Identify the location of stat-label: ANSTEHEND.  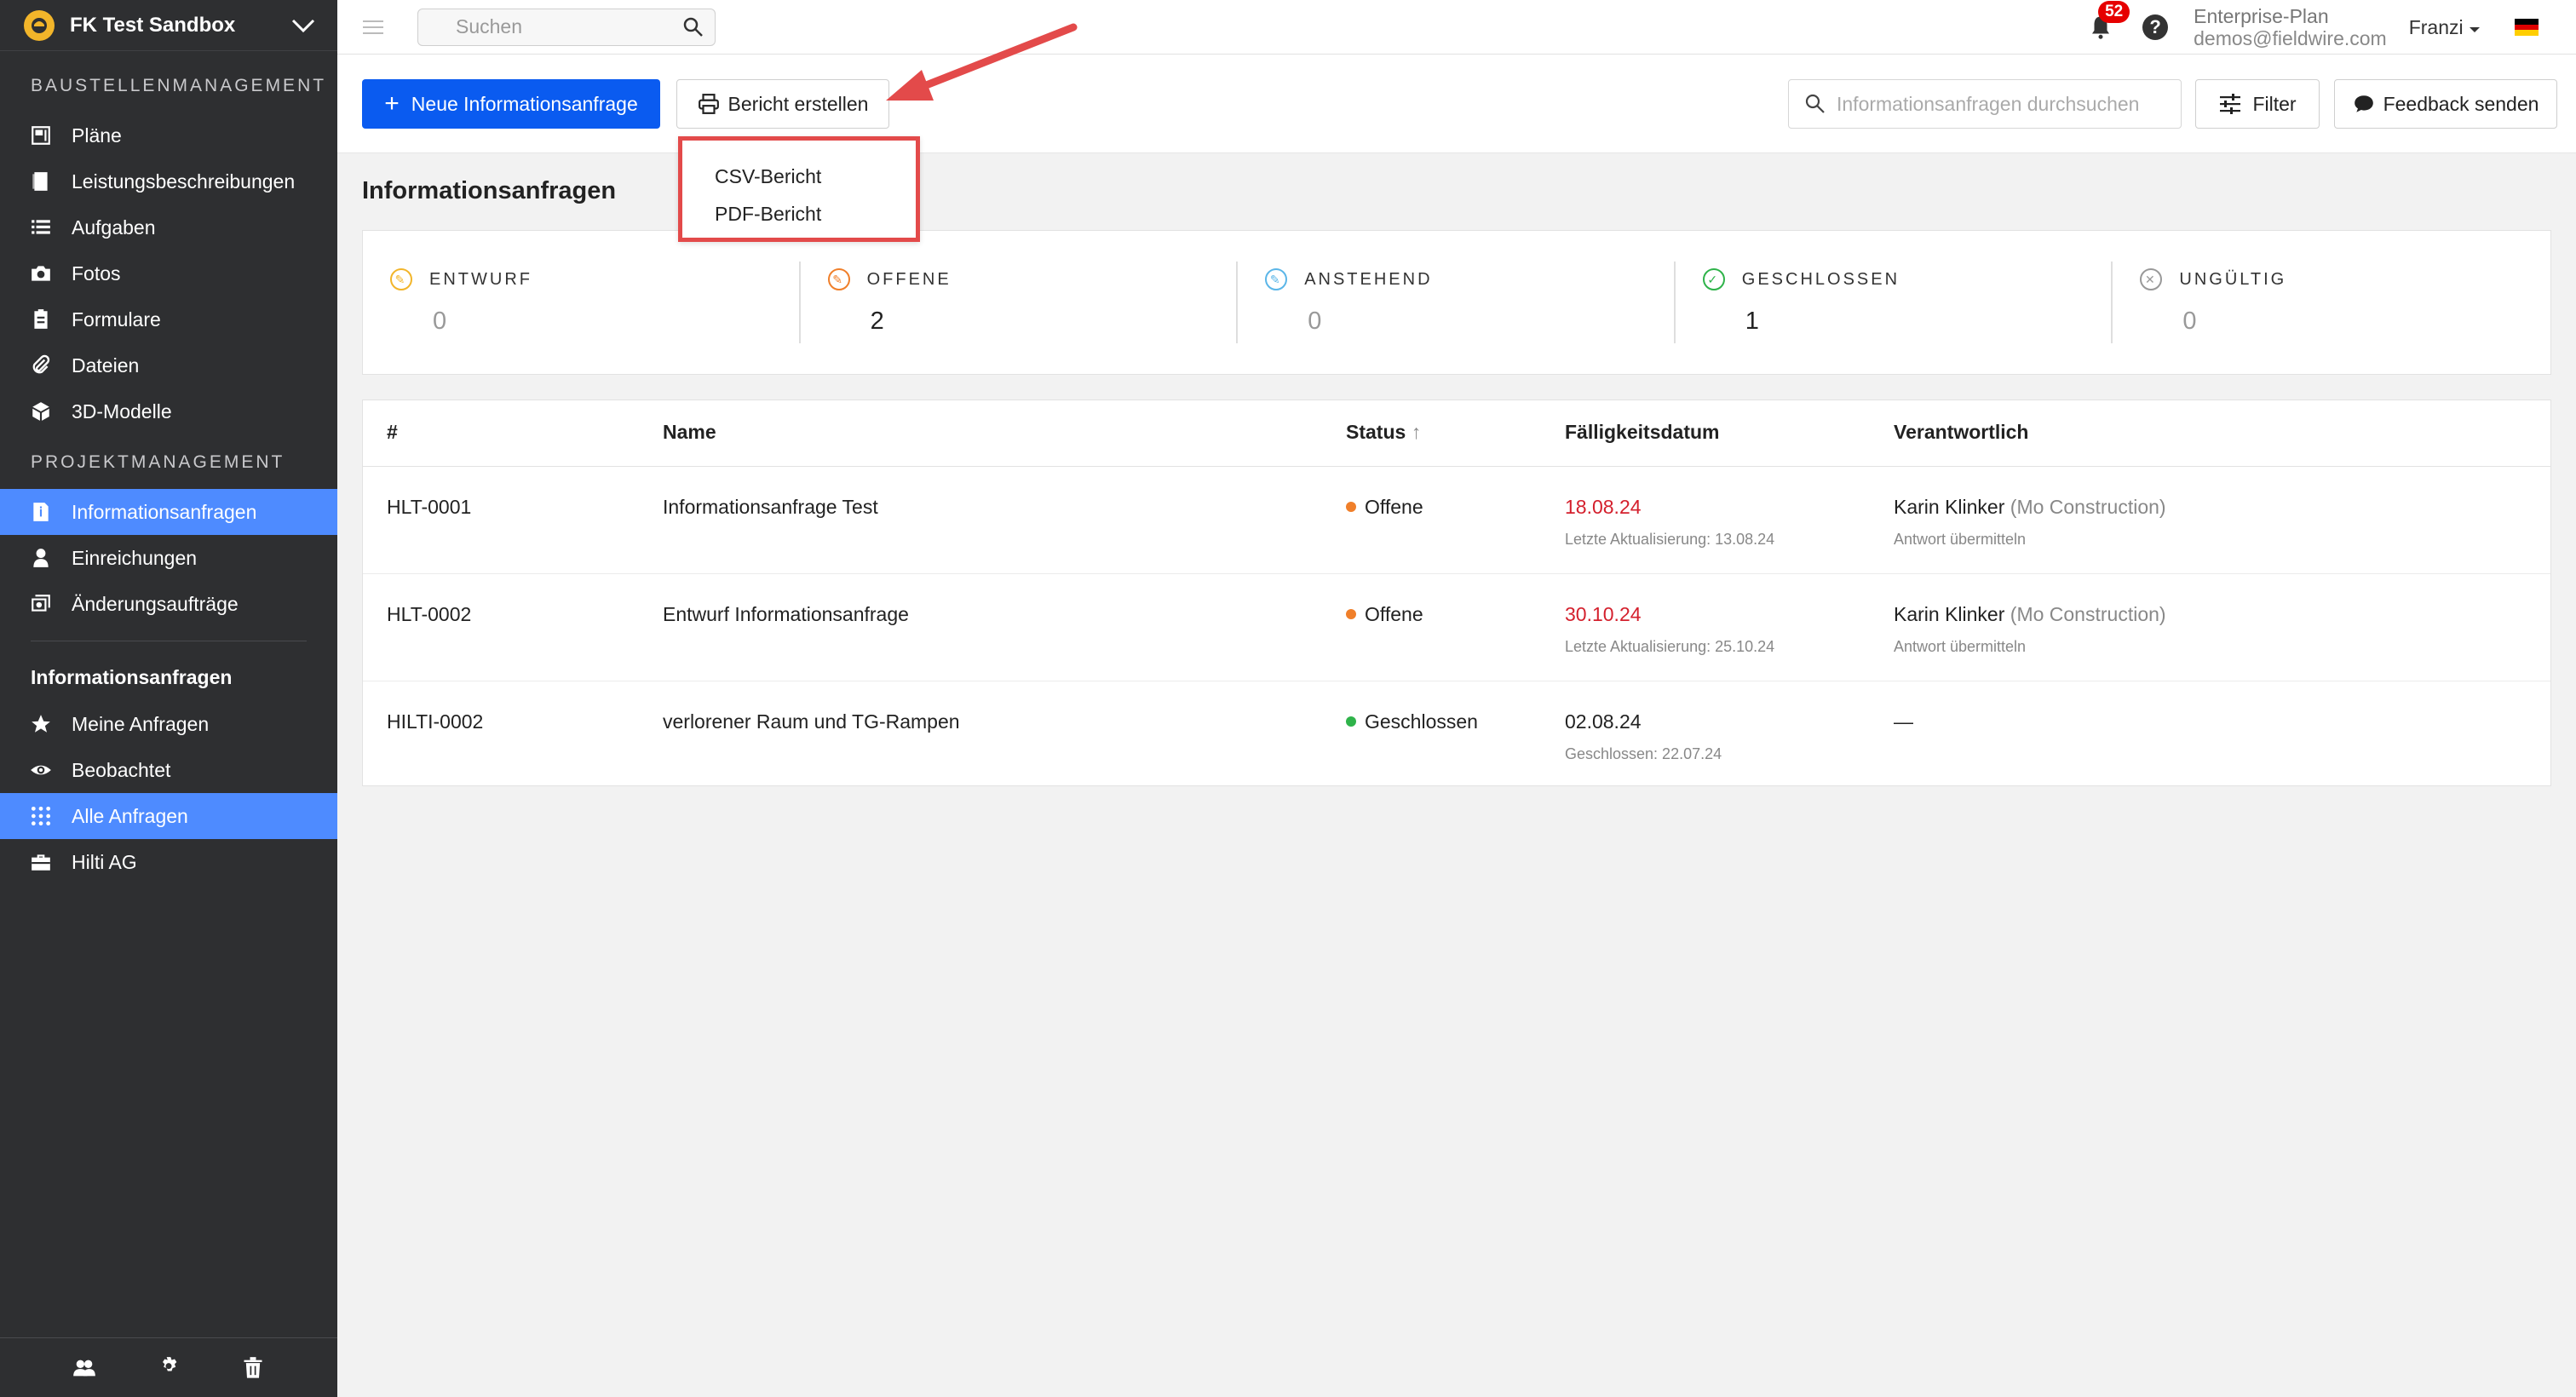
(1369, 279).